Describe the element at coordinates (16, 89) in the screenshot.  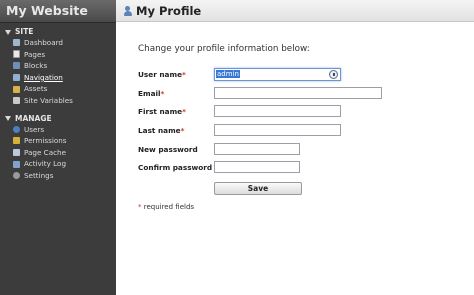
I see `assets-icon` at that location.